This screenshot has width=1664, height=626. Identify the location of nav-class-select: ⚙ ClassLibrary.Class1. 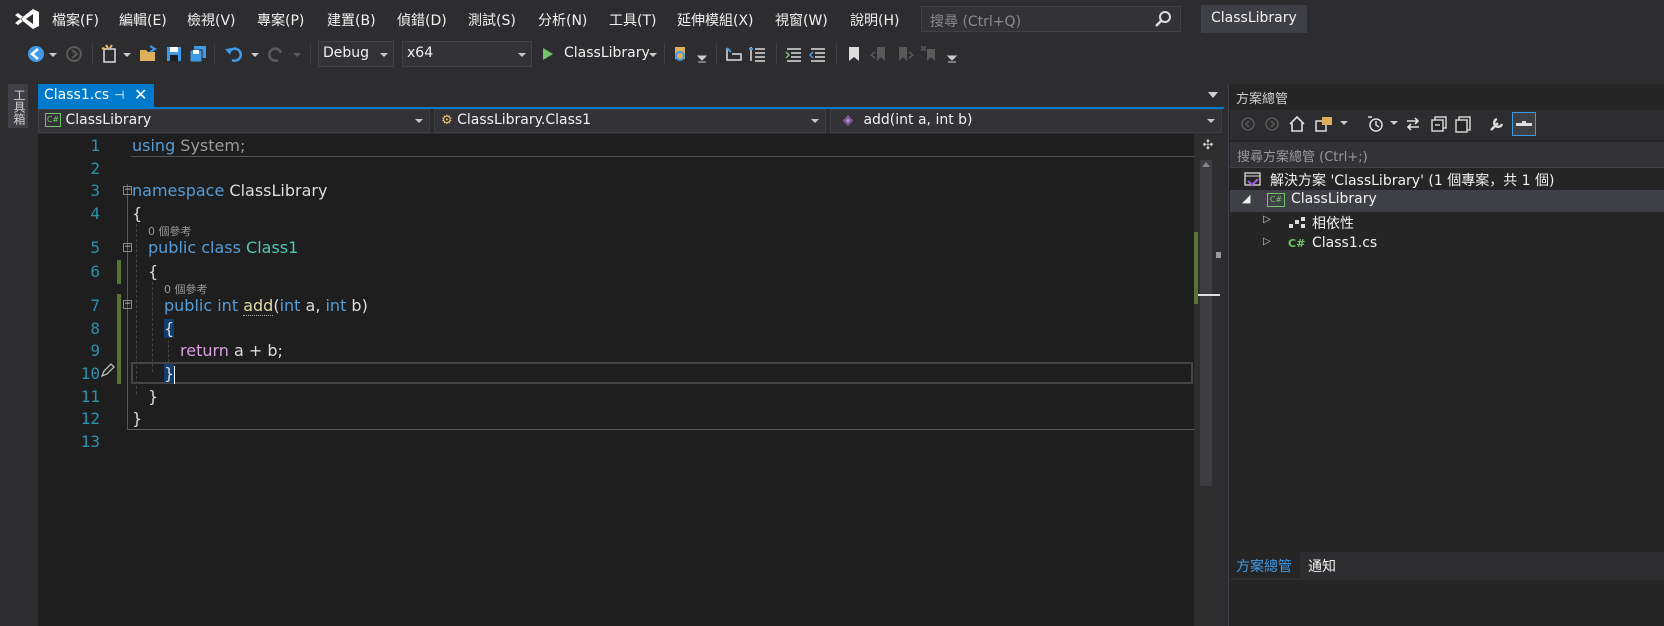
(630, 121).